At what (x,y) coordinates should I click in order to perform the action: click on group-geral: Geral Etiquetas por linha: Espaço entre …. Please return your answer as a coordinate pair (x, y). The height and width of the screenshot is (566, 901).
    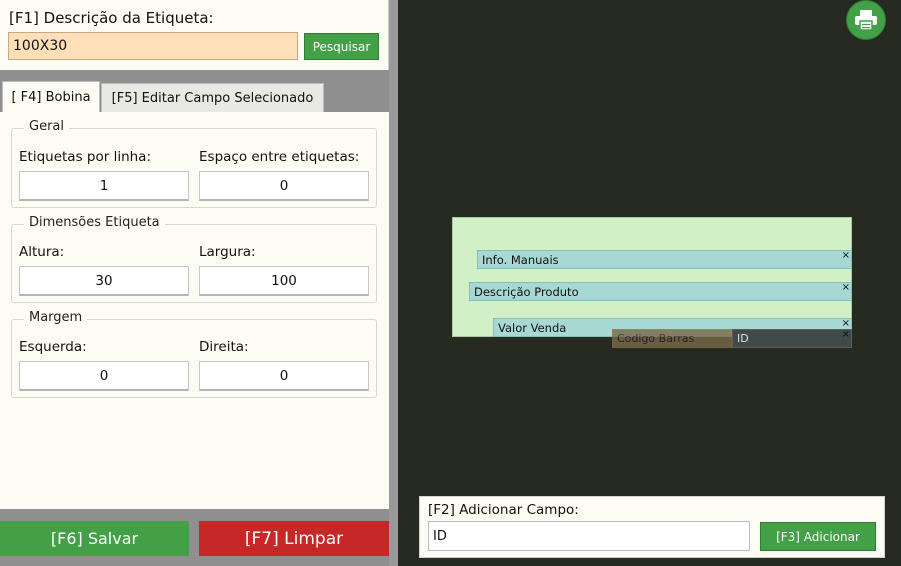
    Looking at the image, I should click on (194, 163).